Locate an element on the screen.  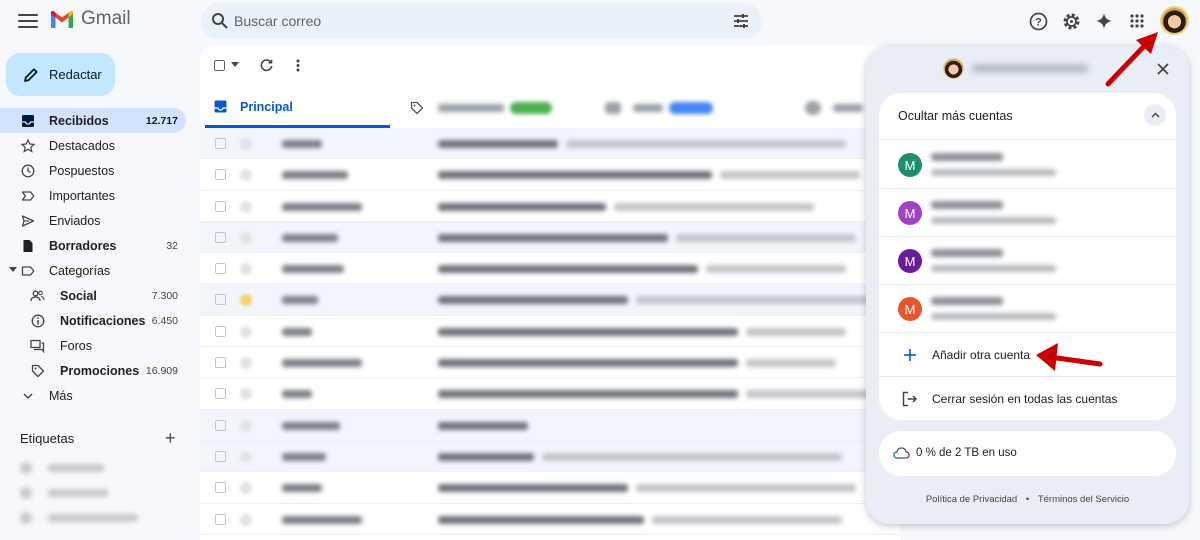
app-name: Gmail is located at coordinates (106, 18).